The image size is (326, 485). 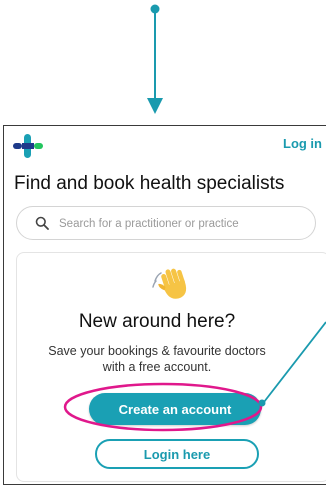 What do you see at coordinates (302, 143) in the screenshot?
I see `login-link: Log in` at bounding box center [302, 143].